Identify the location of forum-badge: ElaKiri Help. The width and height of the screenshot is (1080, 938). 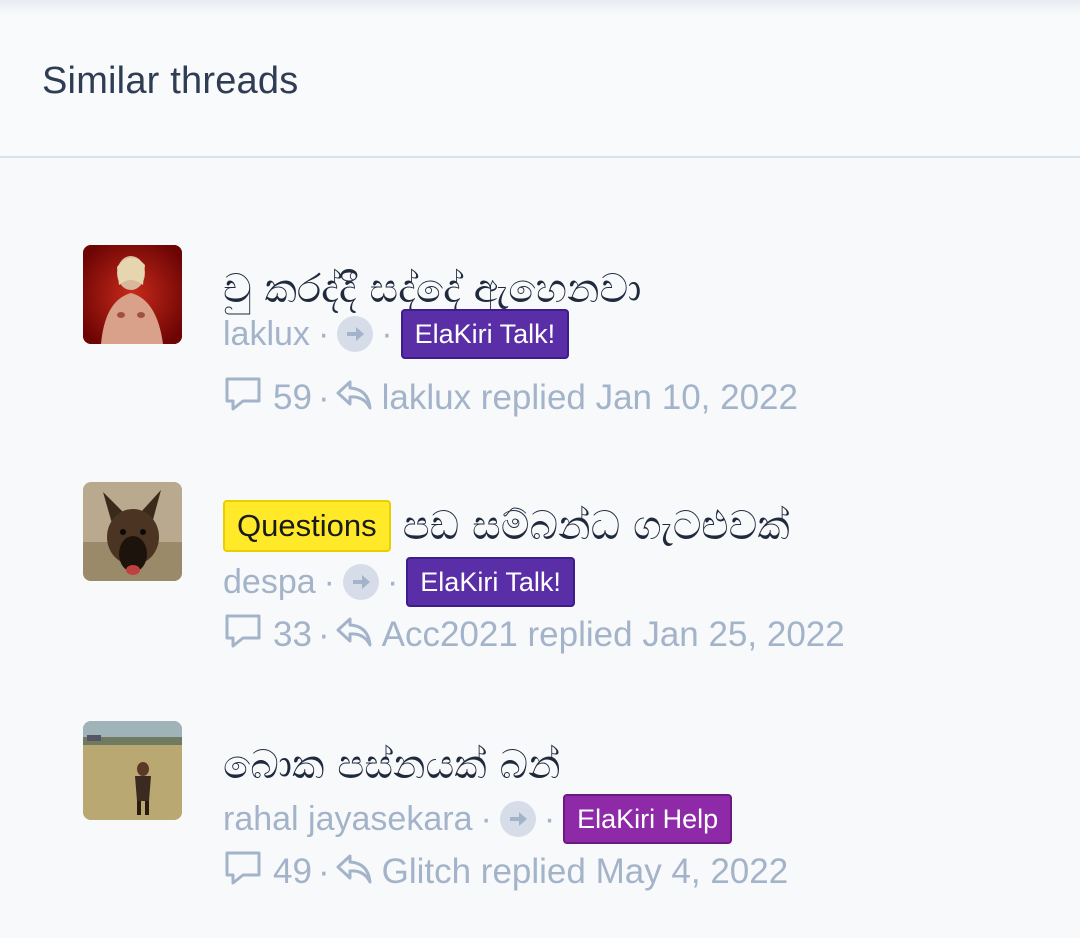
(648, 819).